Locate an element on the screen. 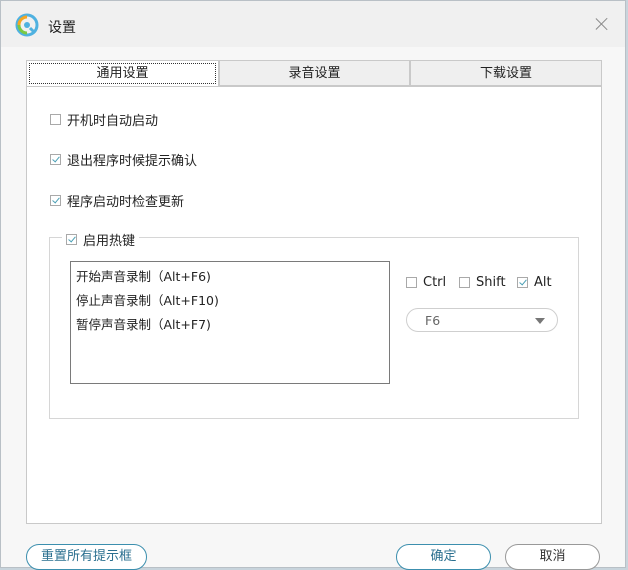  ctrl-checkbox: Ctrl is located at coordinates (426, 282).